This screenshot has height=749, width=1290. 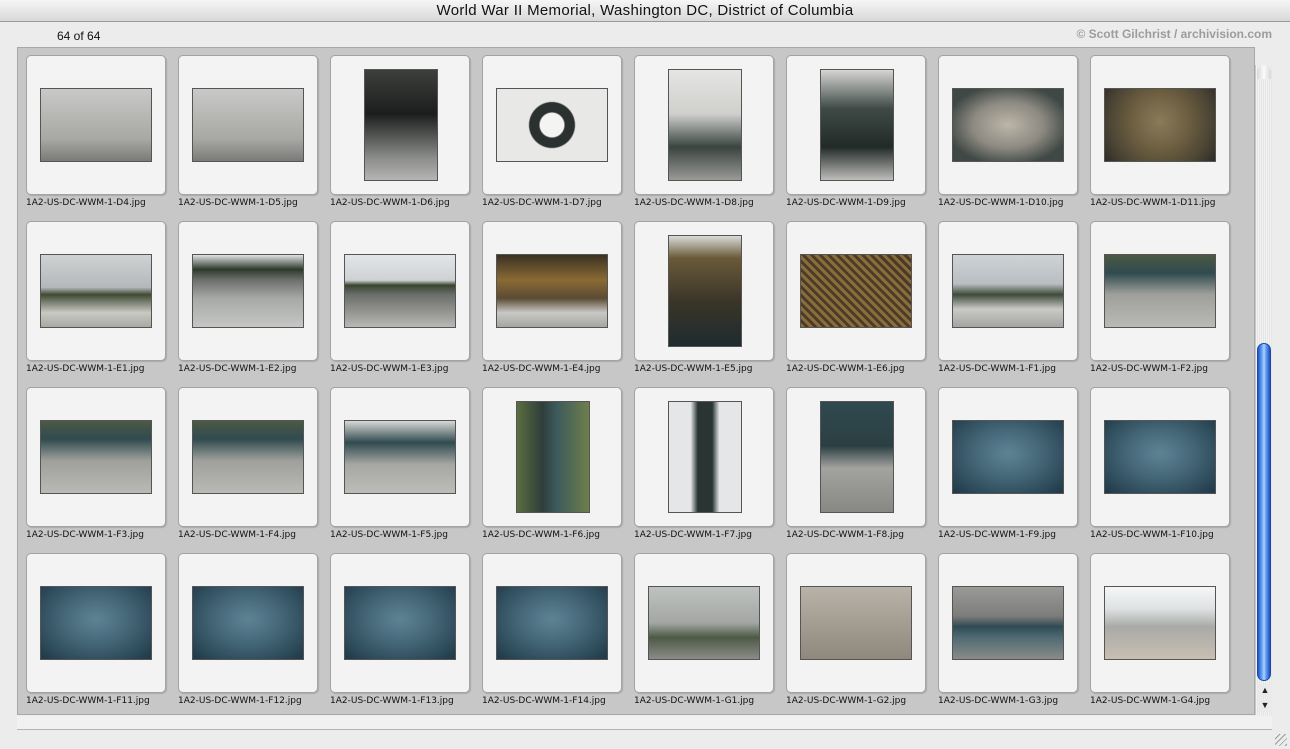 I want to click on scroll-up-arrow-icon: ▲, so click(x=1265, y=690).